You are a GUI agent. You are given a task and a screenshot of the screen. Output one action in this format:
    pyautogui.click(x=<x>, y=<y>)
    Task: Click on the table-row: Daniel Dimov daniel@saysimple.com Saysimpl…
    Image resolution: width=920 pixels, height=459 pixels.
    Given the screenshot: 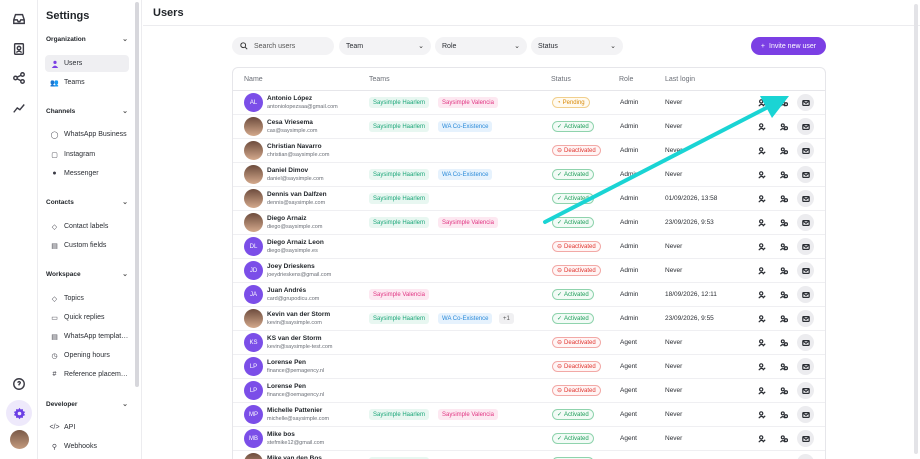 What is the action you would take?
    pyautogui.click(x=529, y=175)
    